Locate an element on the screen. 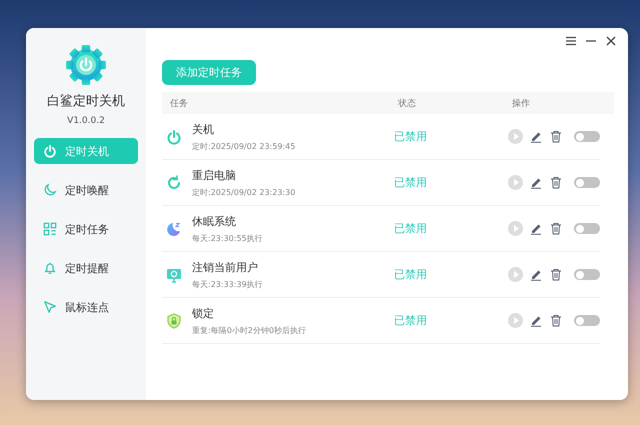 The height and width of the screenshot is (425, 640). task-name: 休眠系统 is located at coordinates (214, 221).